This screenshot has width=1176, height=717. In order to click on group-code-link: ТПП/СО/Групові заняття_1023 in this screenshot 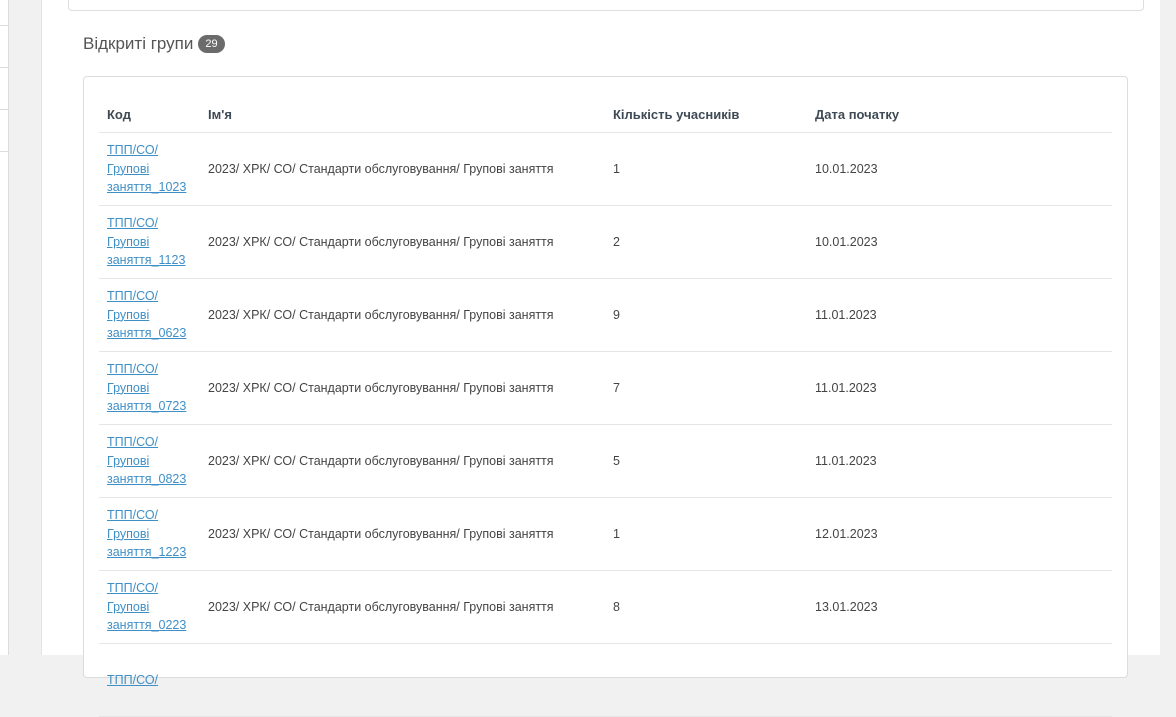, I will do `click(149, 169)`.